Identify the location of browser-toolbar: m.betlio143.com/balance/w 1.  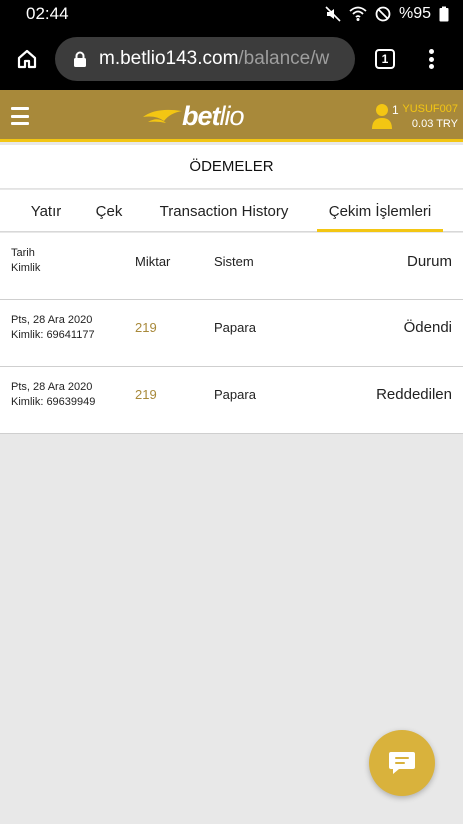
(231, 59).